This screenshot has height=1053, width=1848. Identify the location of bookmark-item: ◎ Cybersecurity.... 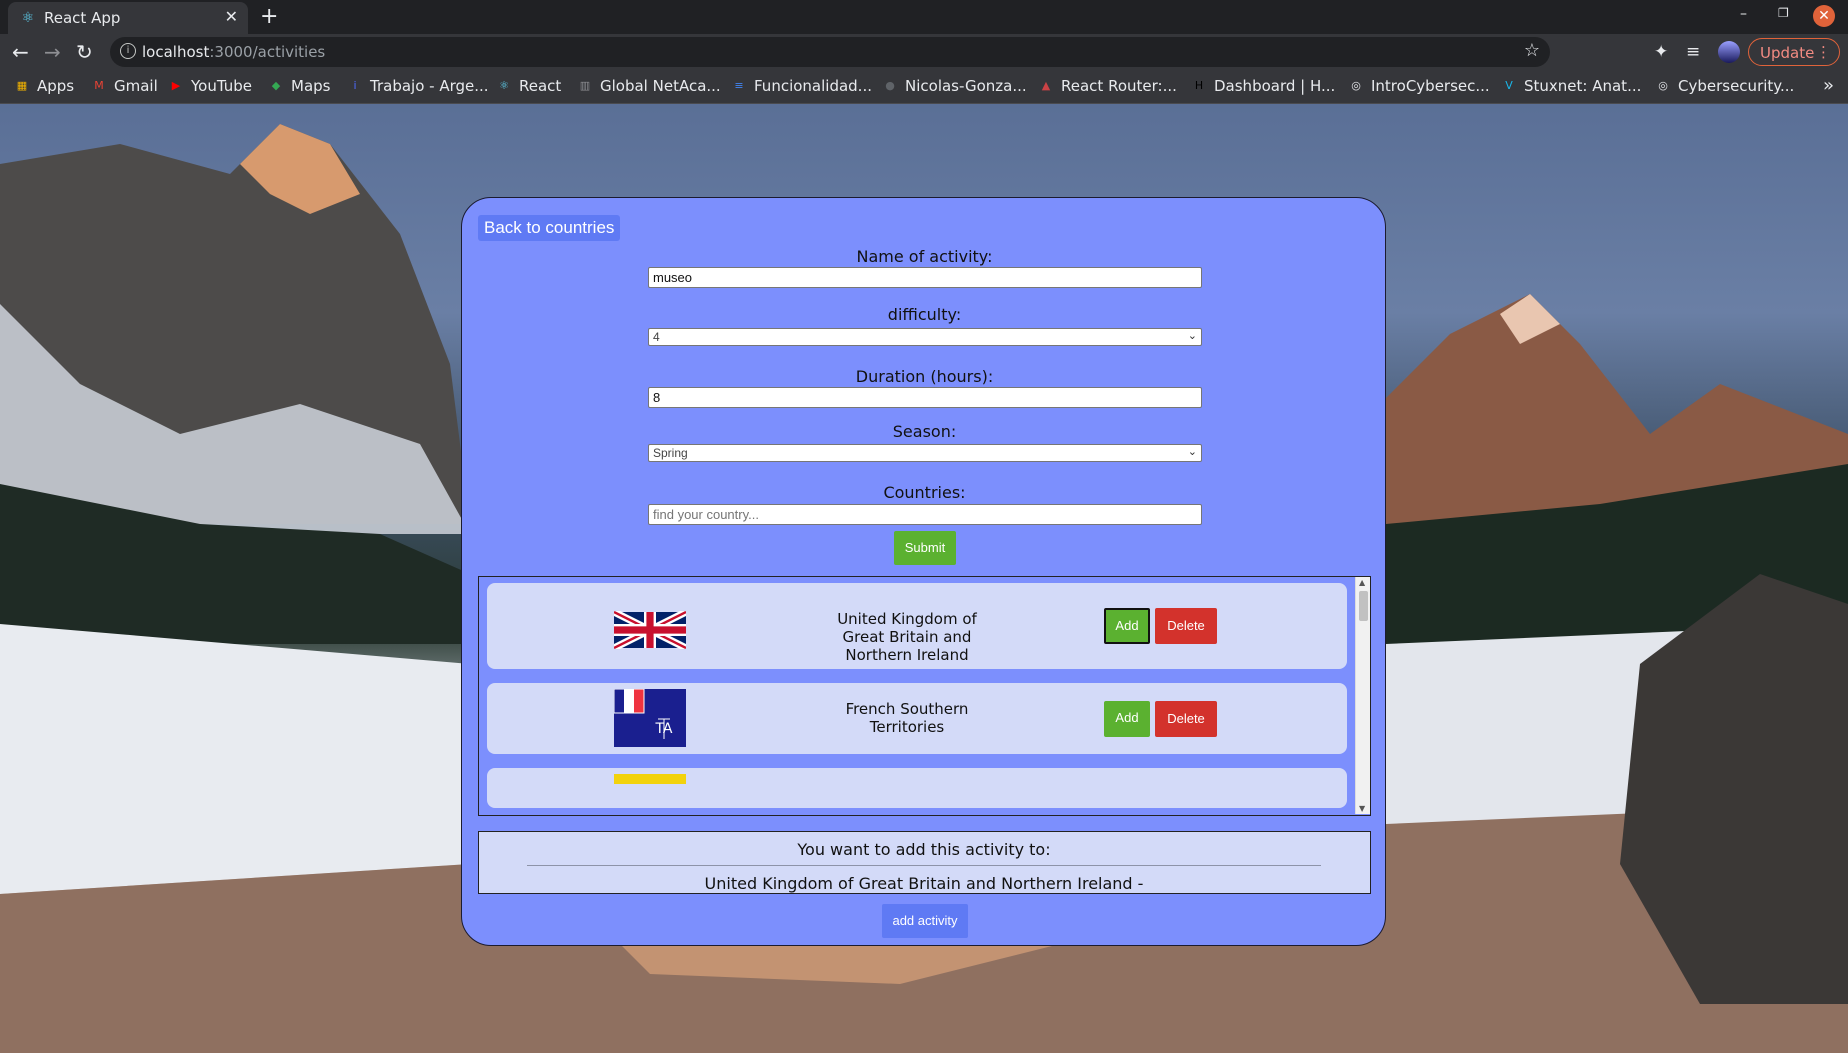
(1724, 86).